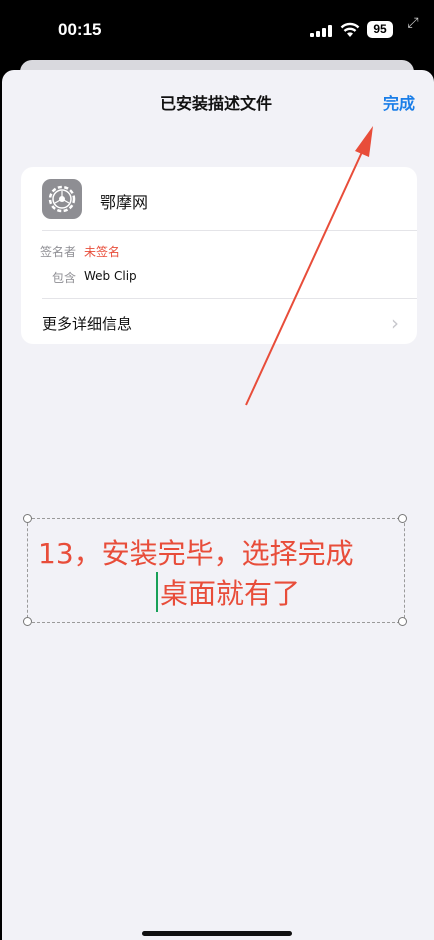  I want to click on battery-indicator: 95, so click(380, 29).